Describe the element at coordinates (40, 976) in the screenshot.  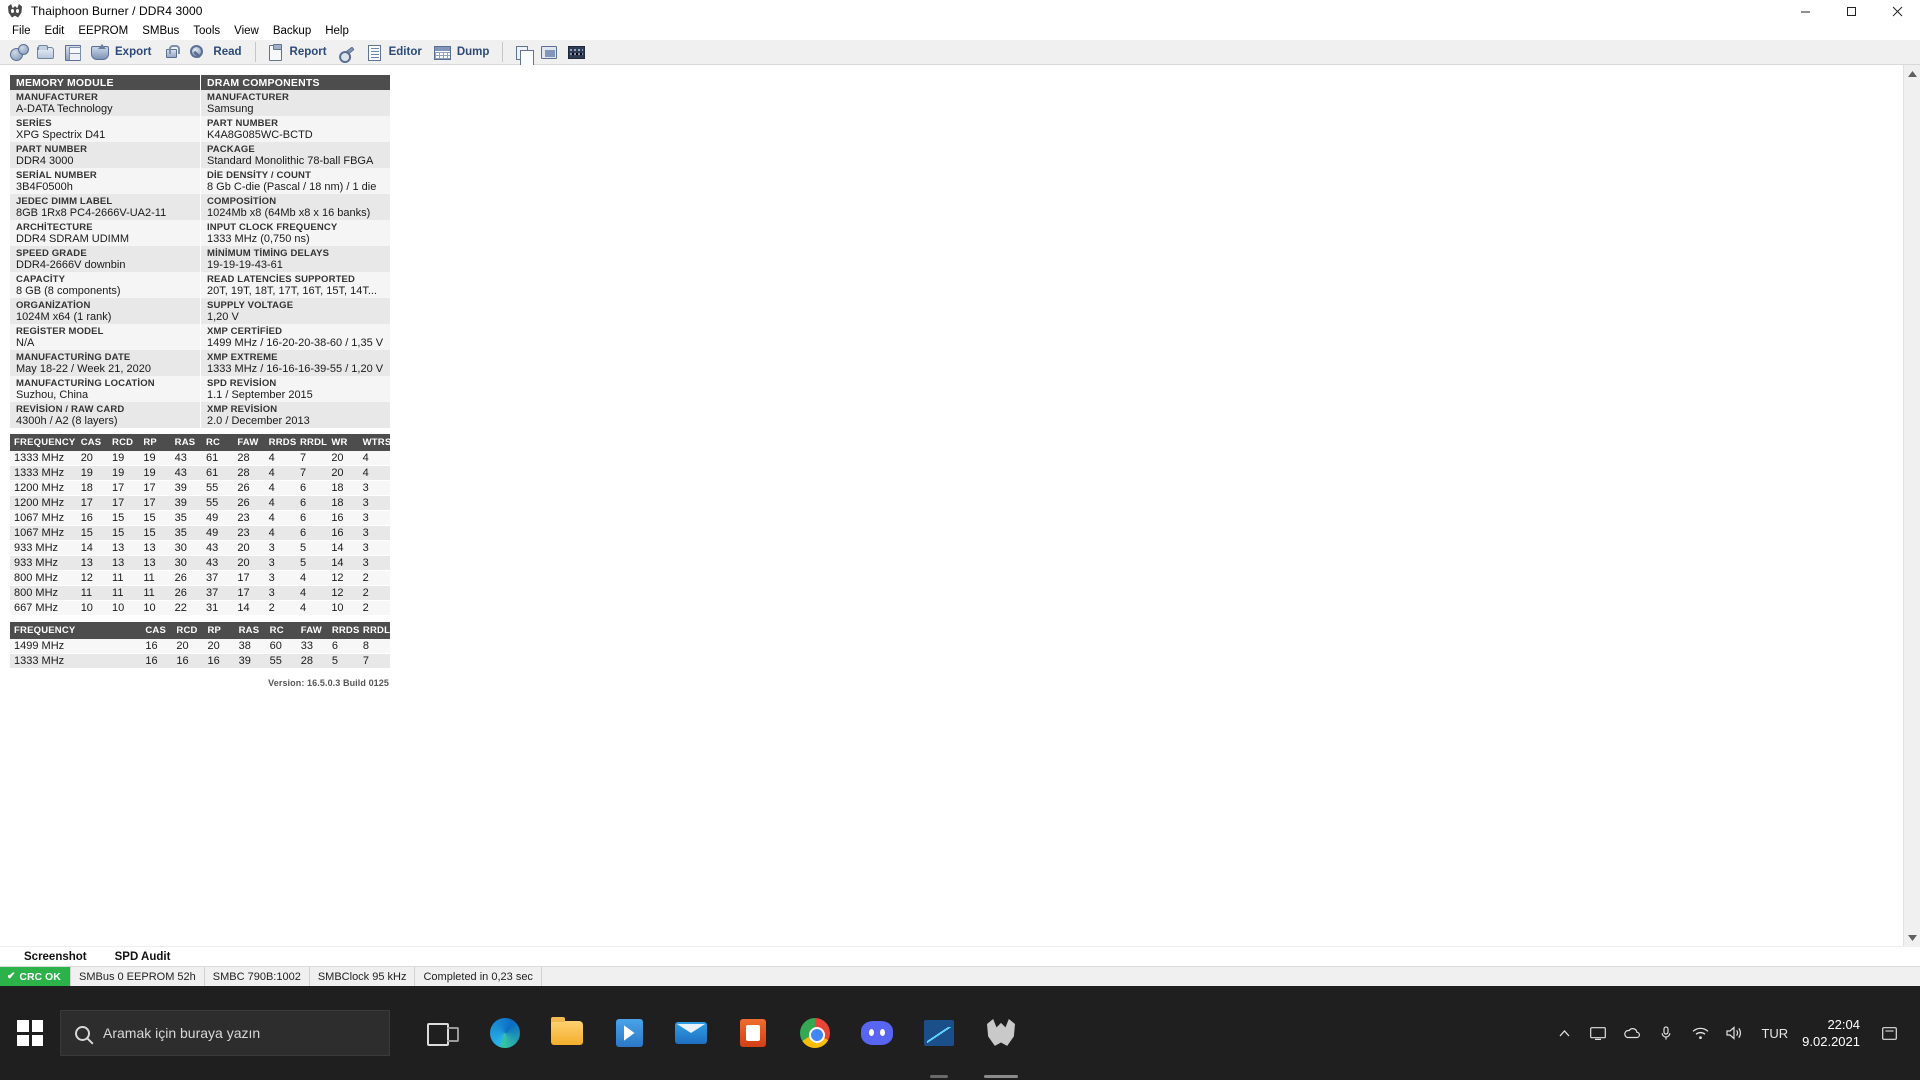
I see `crc-label: CRC OK` at that location.